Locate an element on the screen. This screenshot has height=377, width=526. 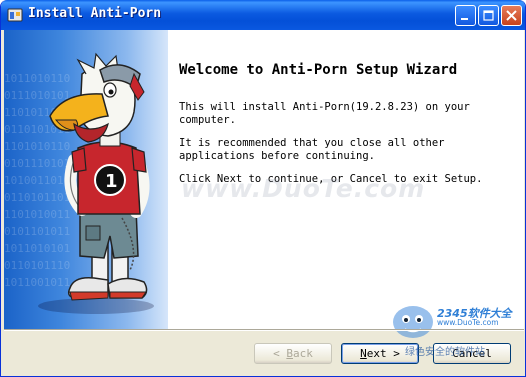
maximize-button is located at coordinates (488, 15).